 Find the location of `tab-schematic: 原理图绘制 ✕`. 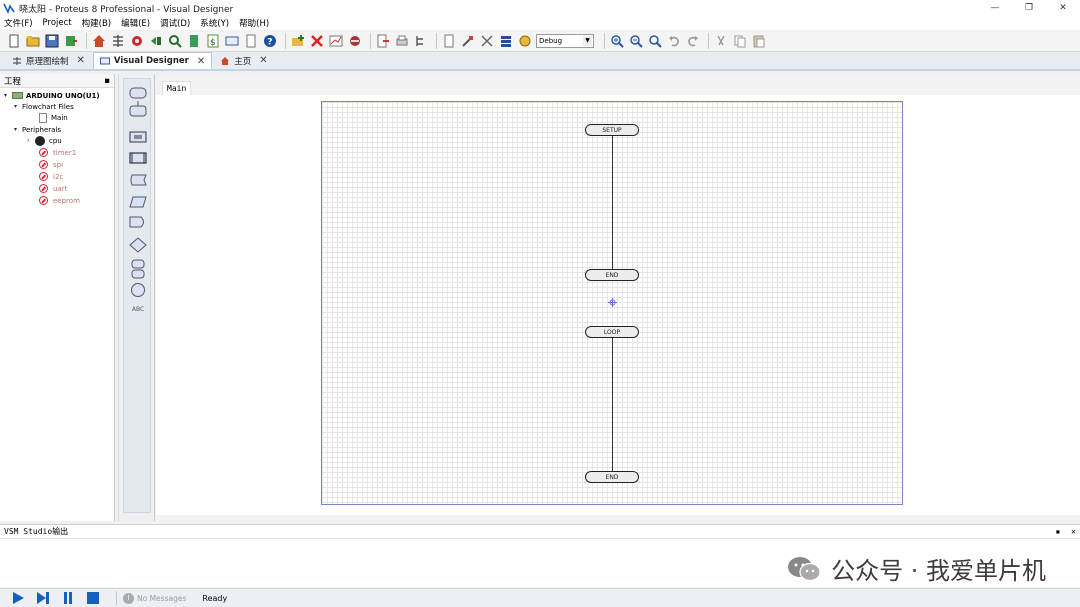

tab-schematic: 原理图绘制 ✕ is located at coordinates (48, 60).